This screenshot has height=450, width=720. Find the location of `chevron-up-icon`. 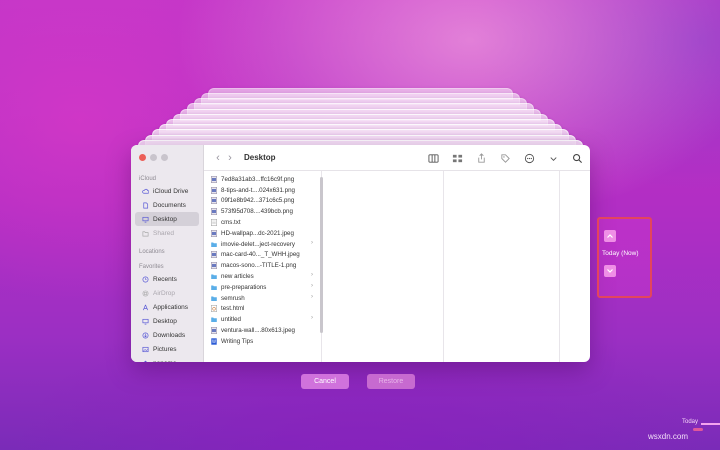

chevron-up-icon is located at coordinates (610, 236).